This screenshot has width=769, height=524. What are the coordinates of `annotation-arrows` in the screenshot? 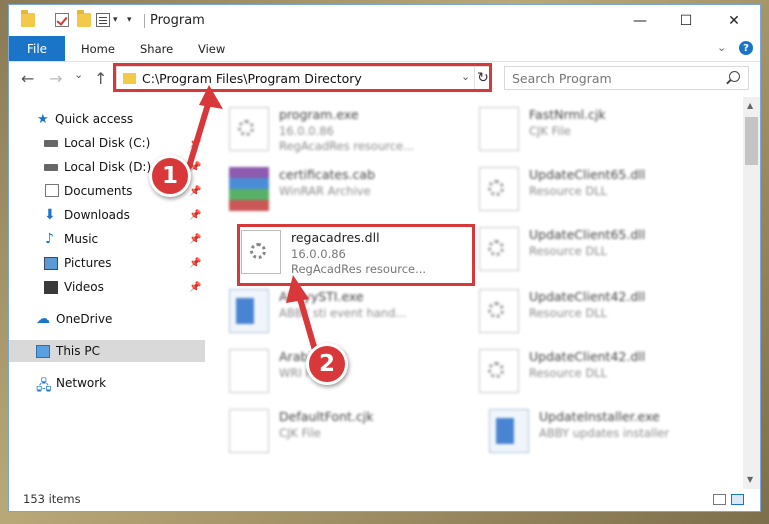 It's located at (253, 222).